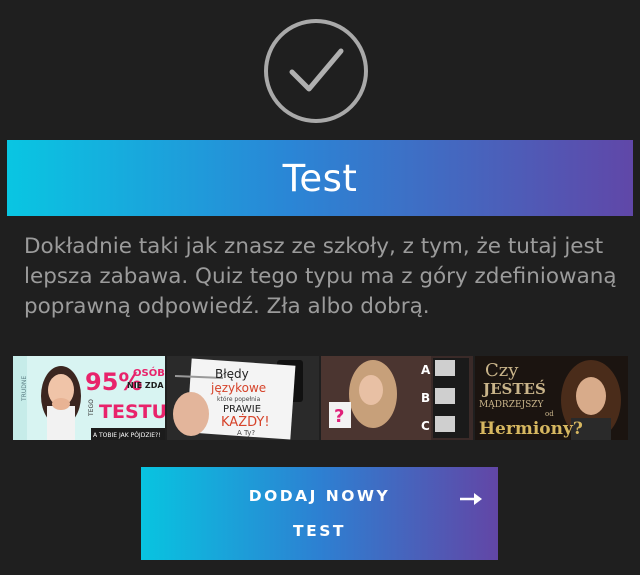  What do you see at coordinates (149, 372) in the screenshot?
I see `thumb1-osob: OSÓB` at bounding box center [149, 372].